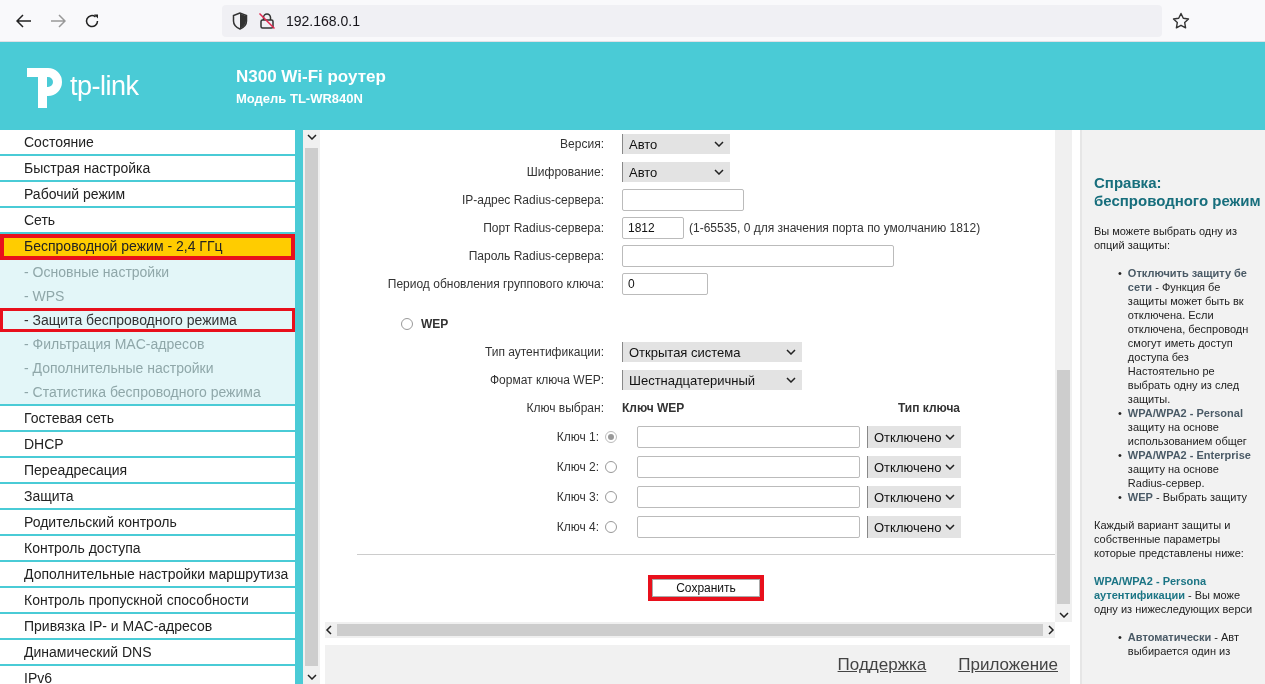 The height and width of the screenshot is (684, 1265). I want to click on hint-text: (1-65535, 0 для значения порта по умолчанию 1812), so click(835, 228).